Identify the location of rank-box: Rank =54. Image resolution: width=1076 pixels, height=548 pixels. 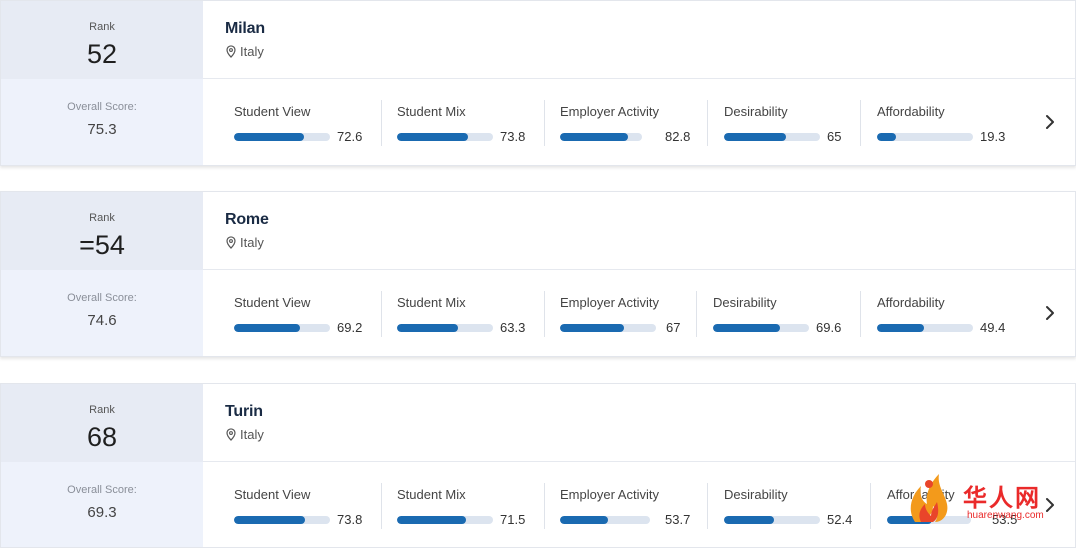
(102, 231).